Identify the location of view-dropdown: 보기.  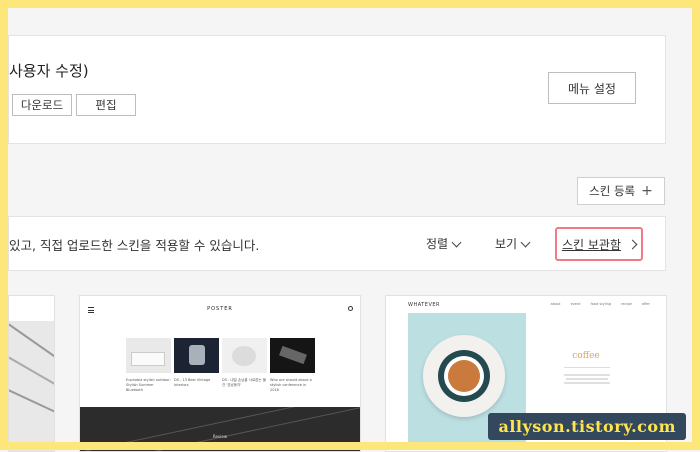
(513, 243).